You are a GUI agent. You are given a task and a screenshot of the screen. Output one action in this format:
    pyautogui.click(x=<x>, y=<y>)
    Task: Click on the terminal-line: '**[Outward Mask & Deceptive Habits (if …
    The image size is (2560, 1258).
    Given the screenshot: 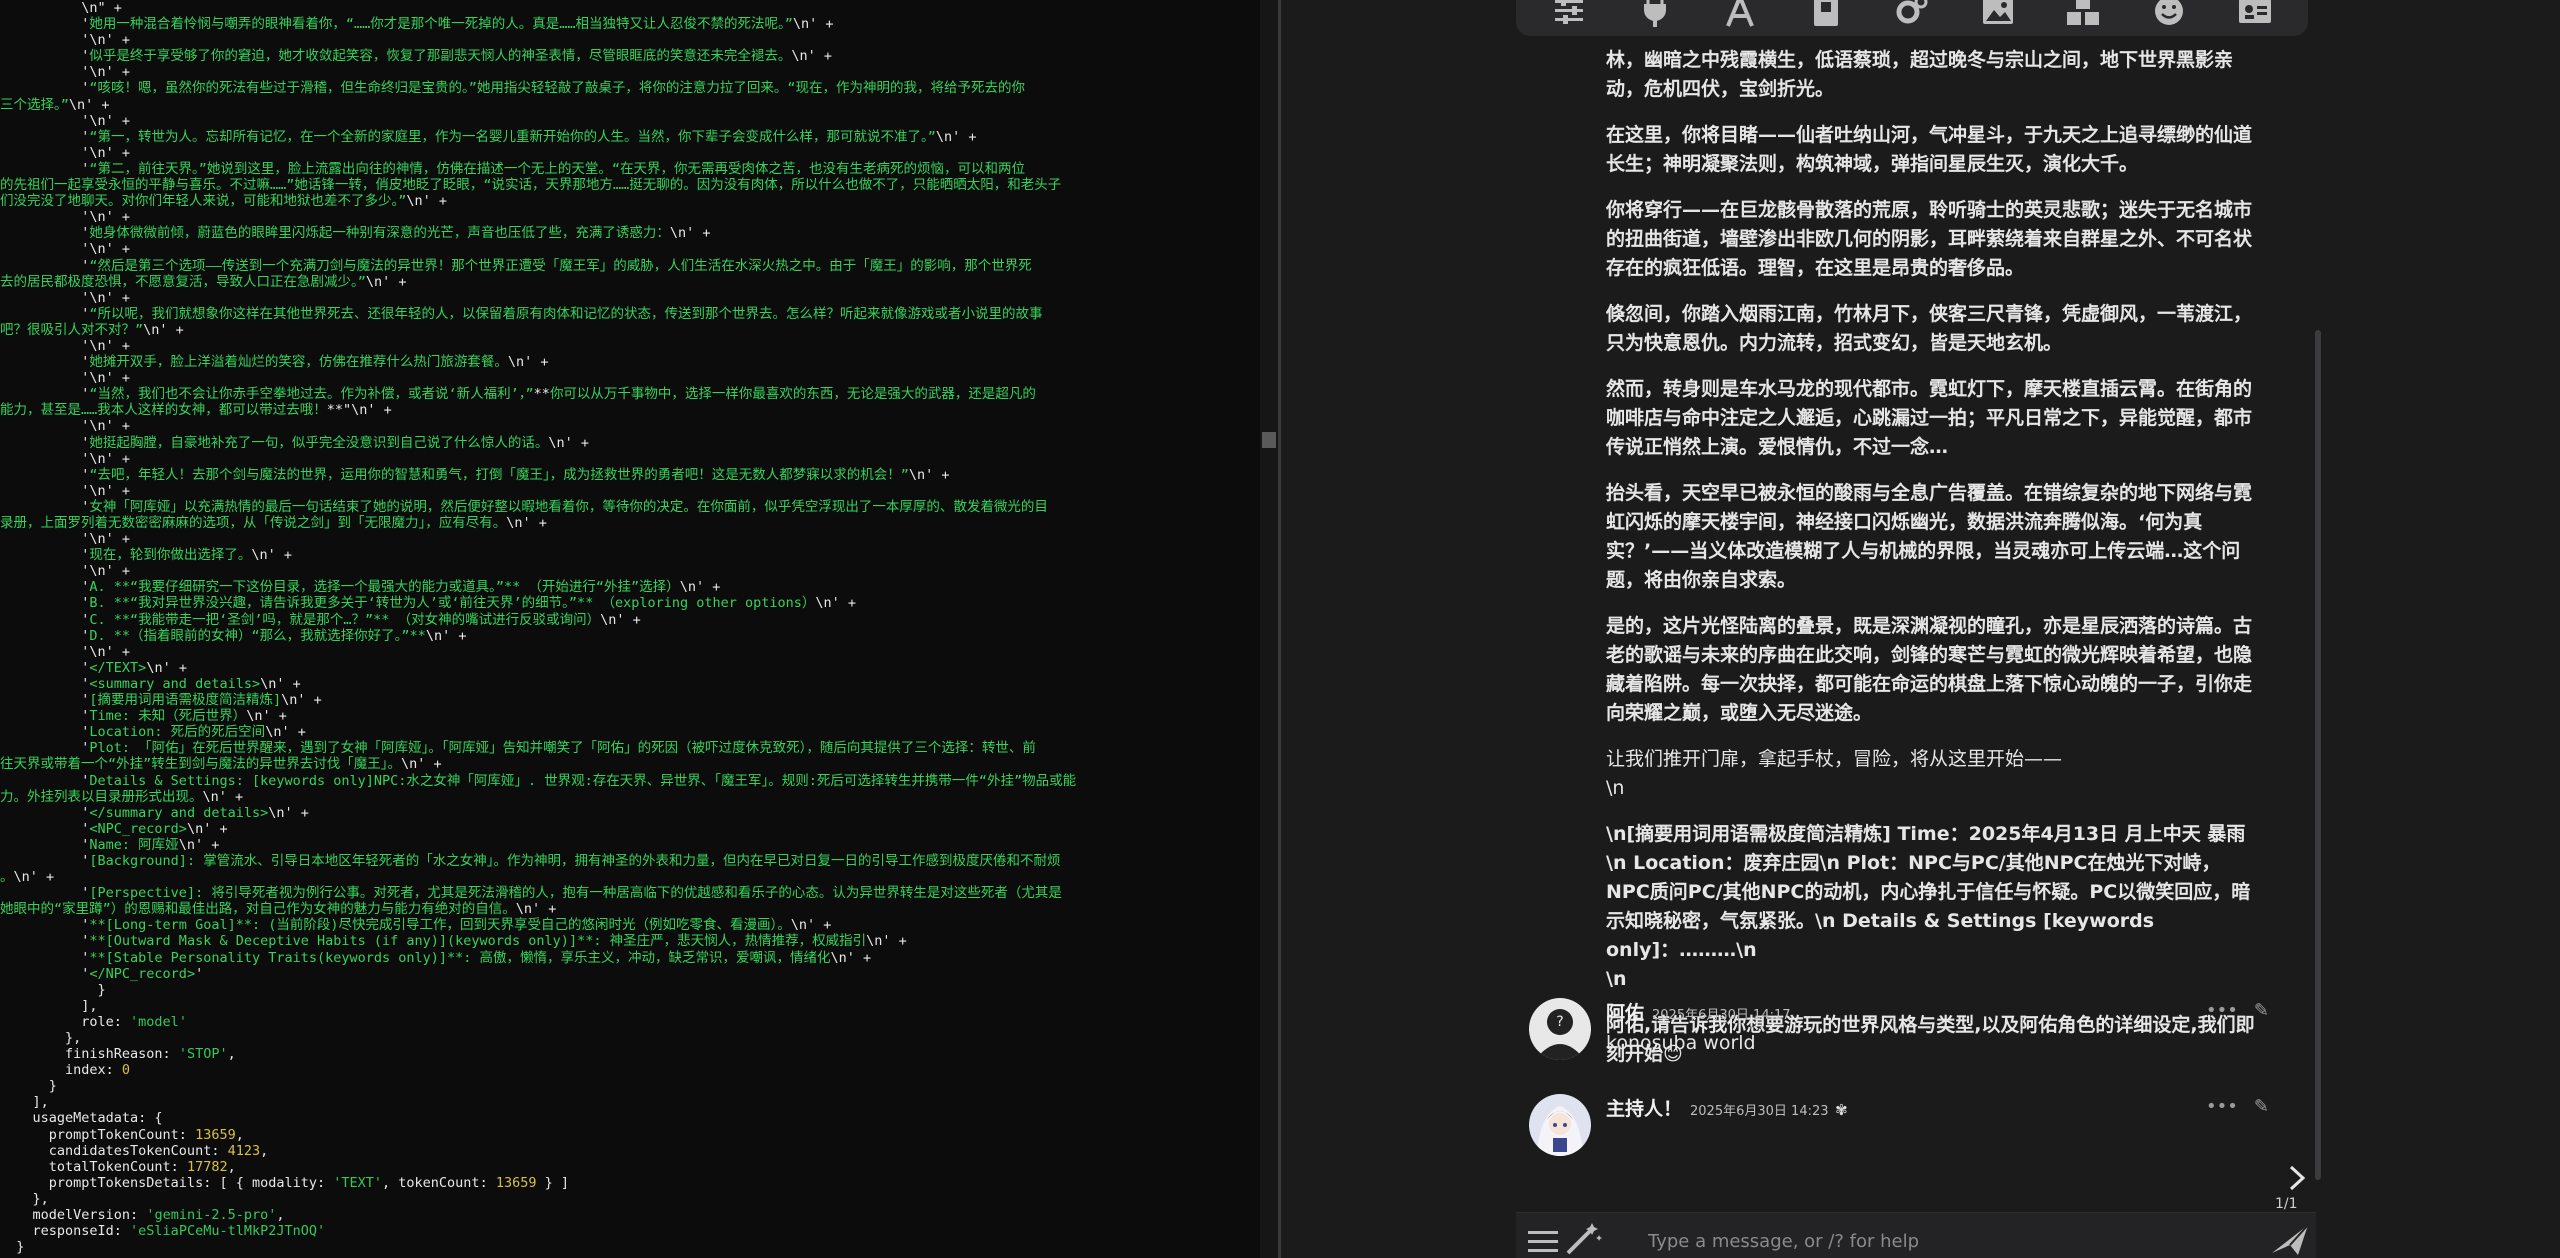 What is the action you would take?
    pyautogui.click(x=629, y=941)
    